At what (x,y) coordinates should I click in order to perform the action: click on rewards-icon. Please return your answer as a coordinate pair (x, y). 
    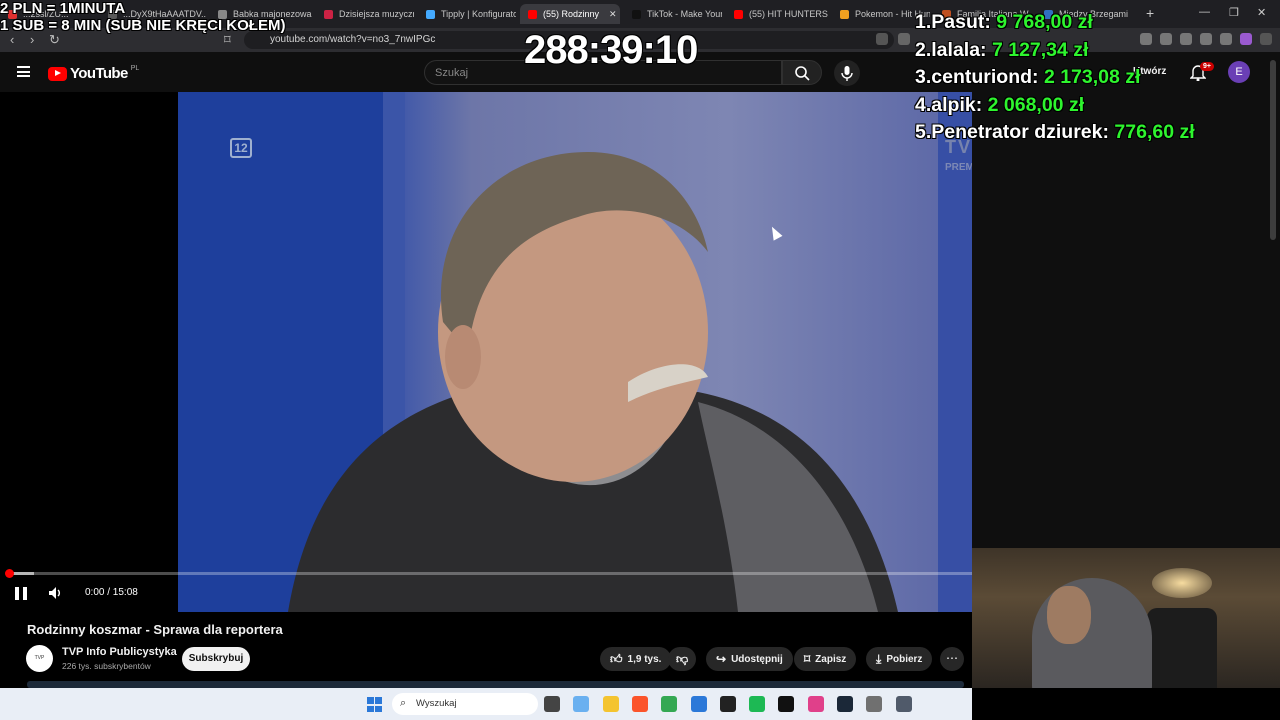
    Looking at the image, I should click on (1246, 39).